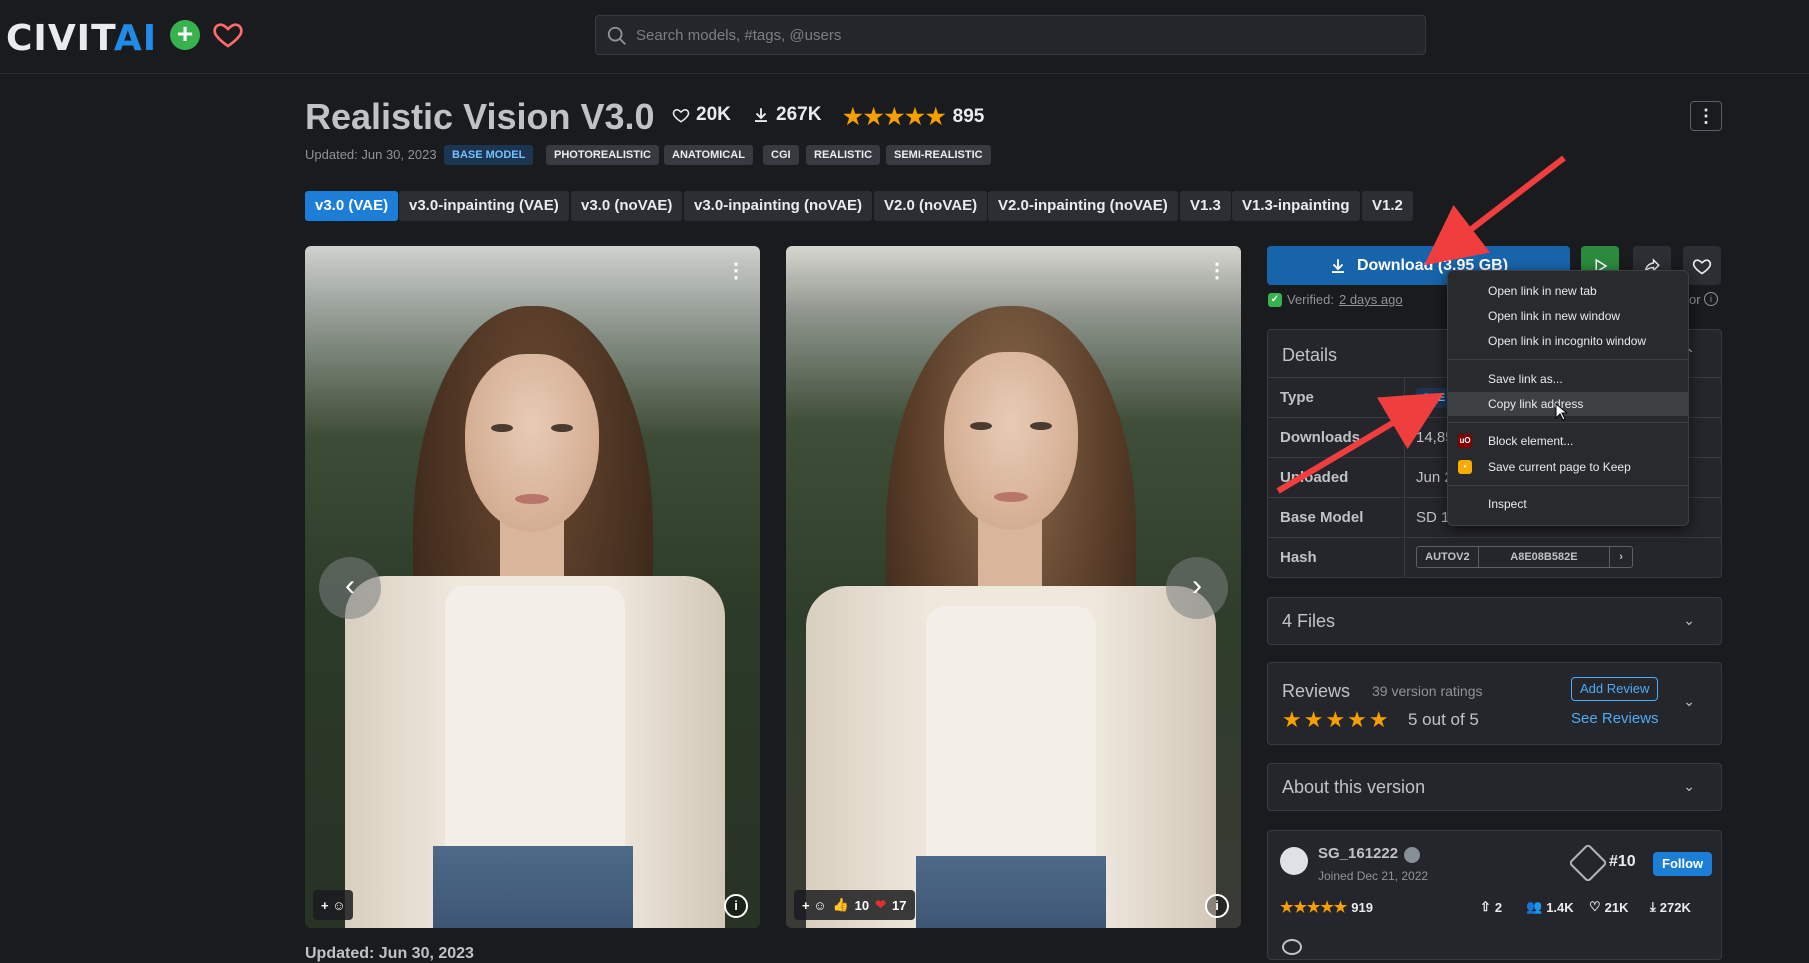  Describe the element at coordinates (1421, 324) in the screenshot. I see `annotation-arrows` at that location.